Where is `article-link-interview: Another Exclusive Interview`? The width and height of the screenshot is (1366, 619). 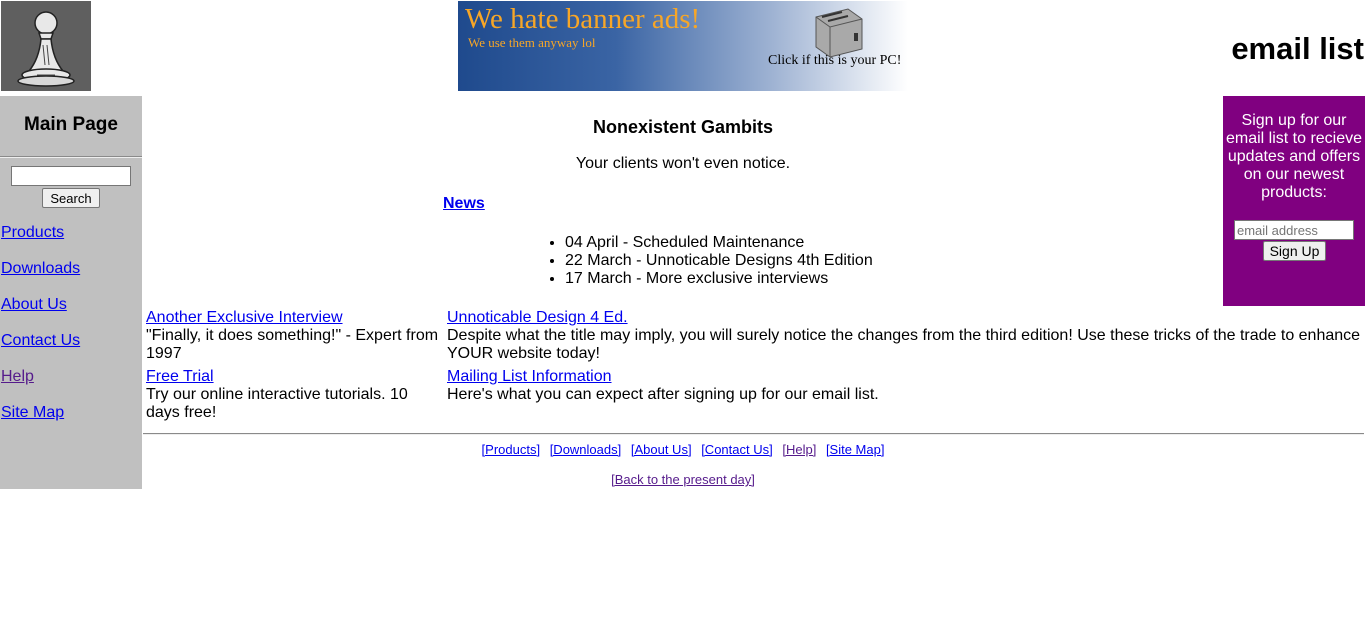
article-link-interview: Another Exclusive Interview is located at coordinates (294, 318).